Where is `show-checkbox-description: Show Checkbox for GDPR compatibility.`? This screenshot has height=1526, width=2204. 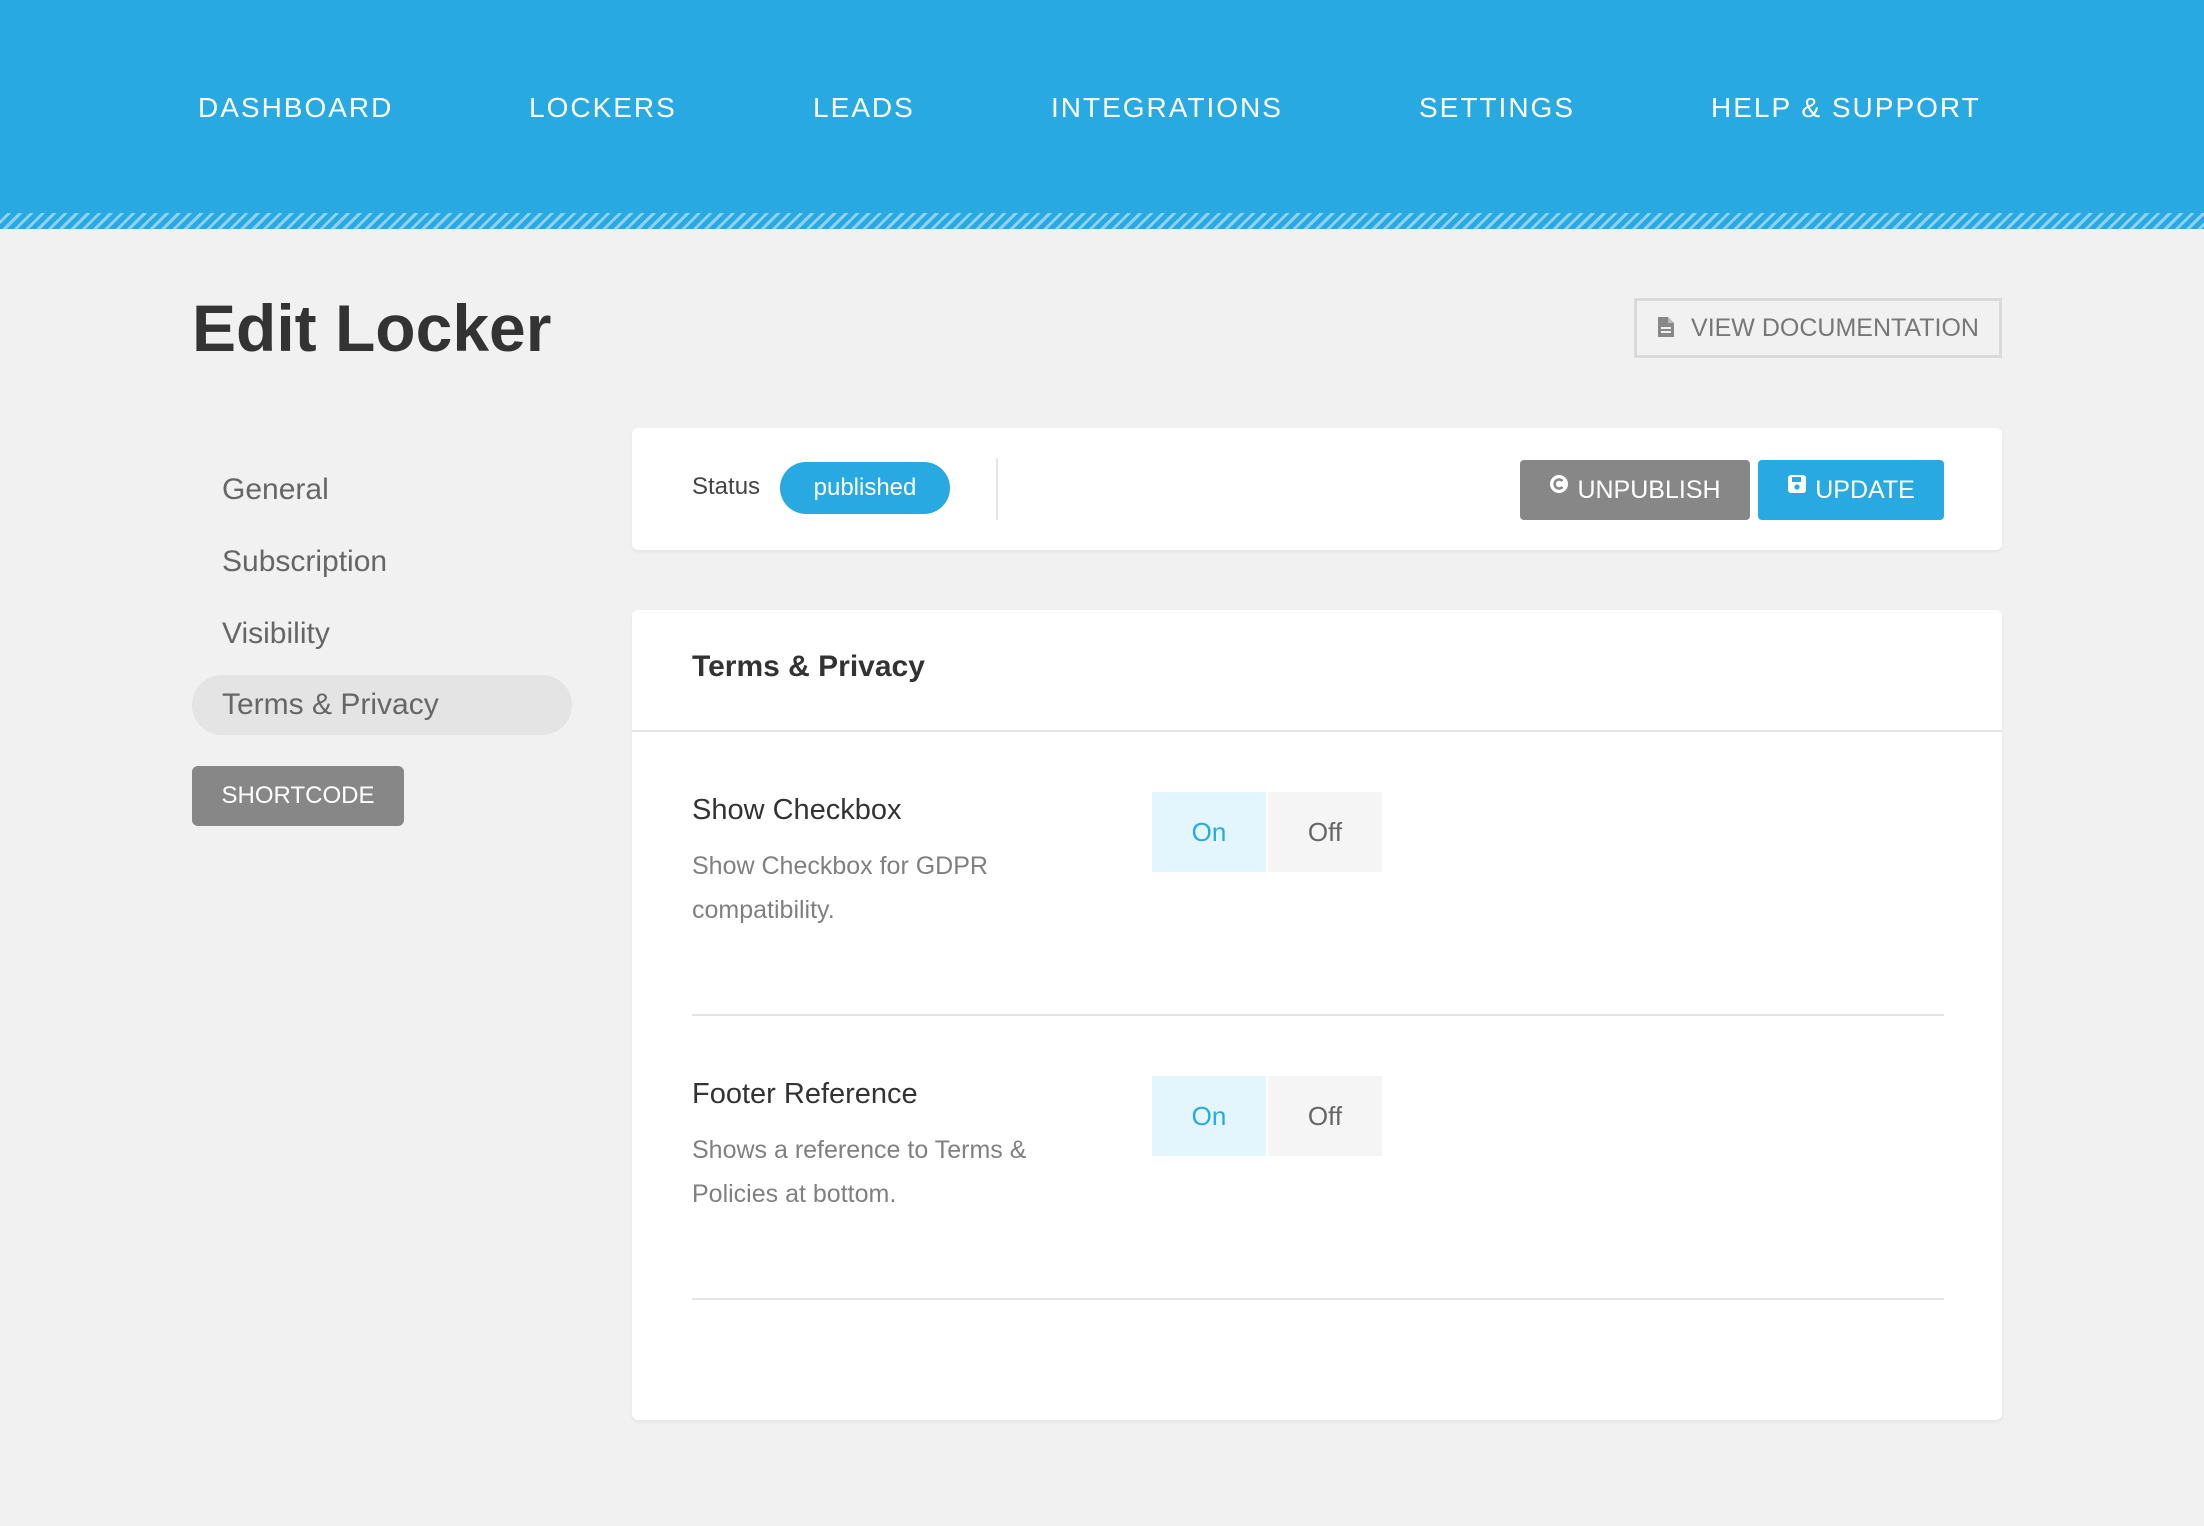
show-checkbox-description: Show Checkbox for GDPR compatibility. is located at coordinates (840, 888).